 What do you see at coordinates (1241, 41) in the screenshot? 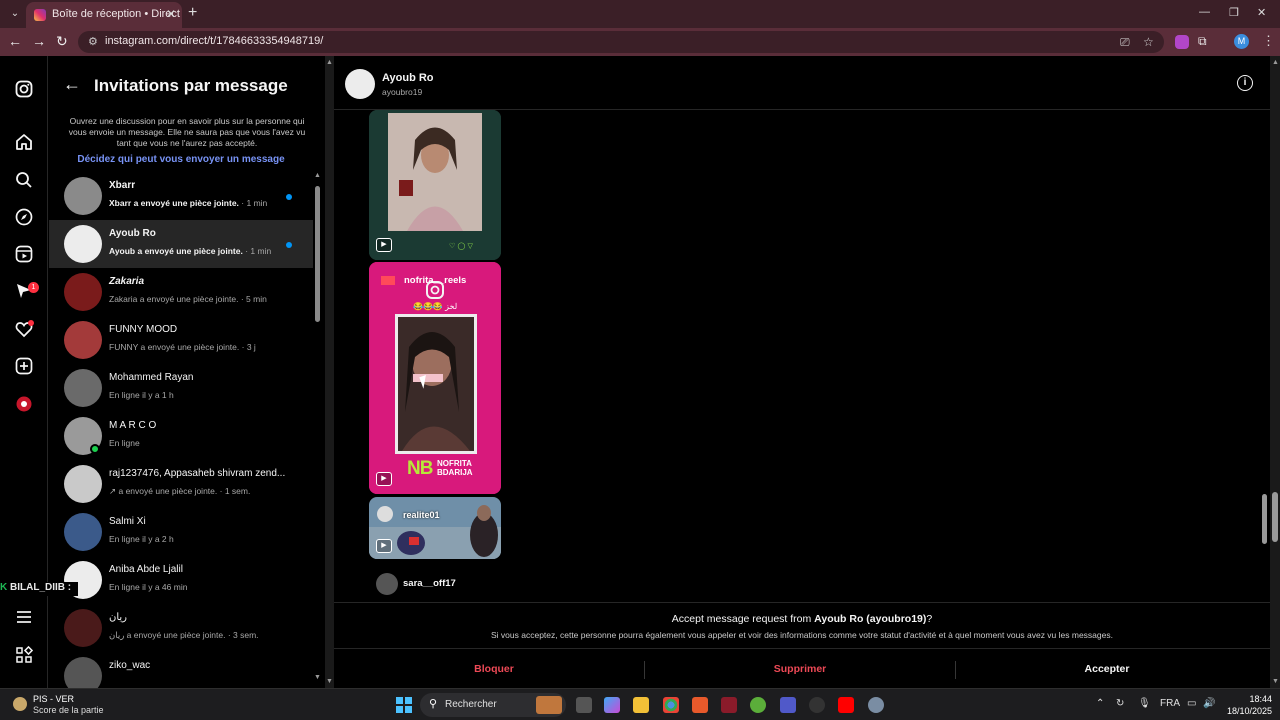
I see `profile-avatar: M` at bounding box center [1241, 41].